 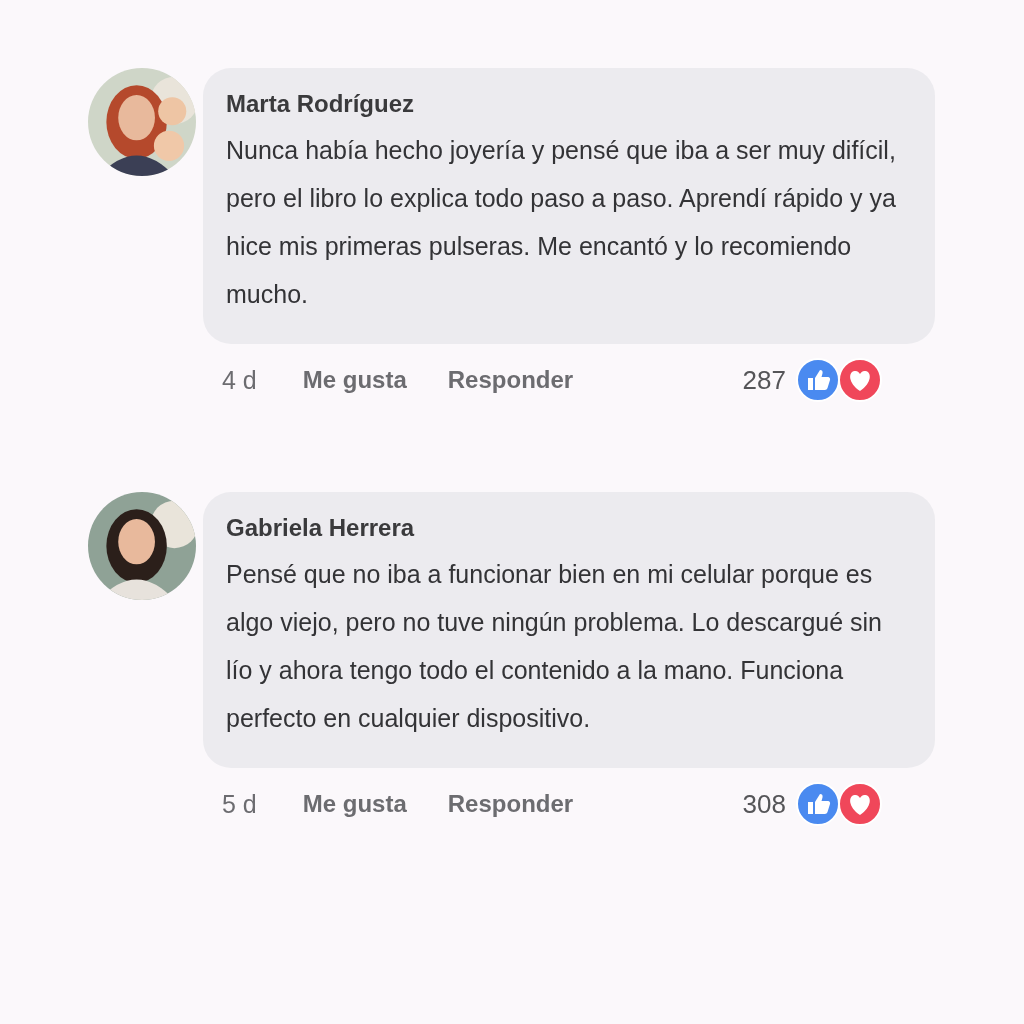 I want to click on comment-time: 4 d, so click(x=239, y=380).